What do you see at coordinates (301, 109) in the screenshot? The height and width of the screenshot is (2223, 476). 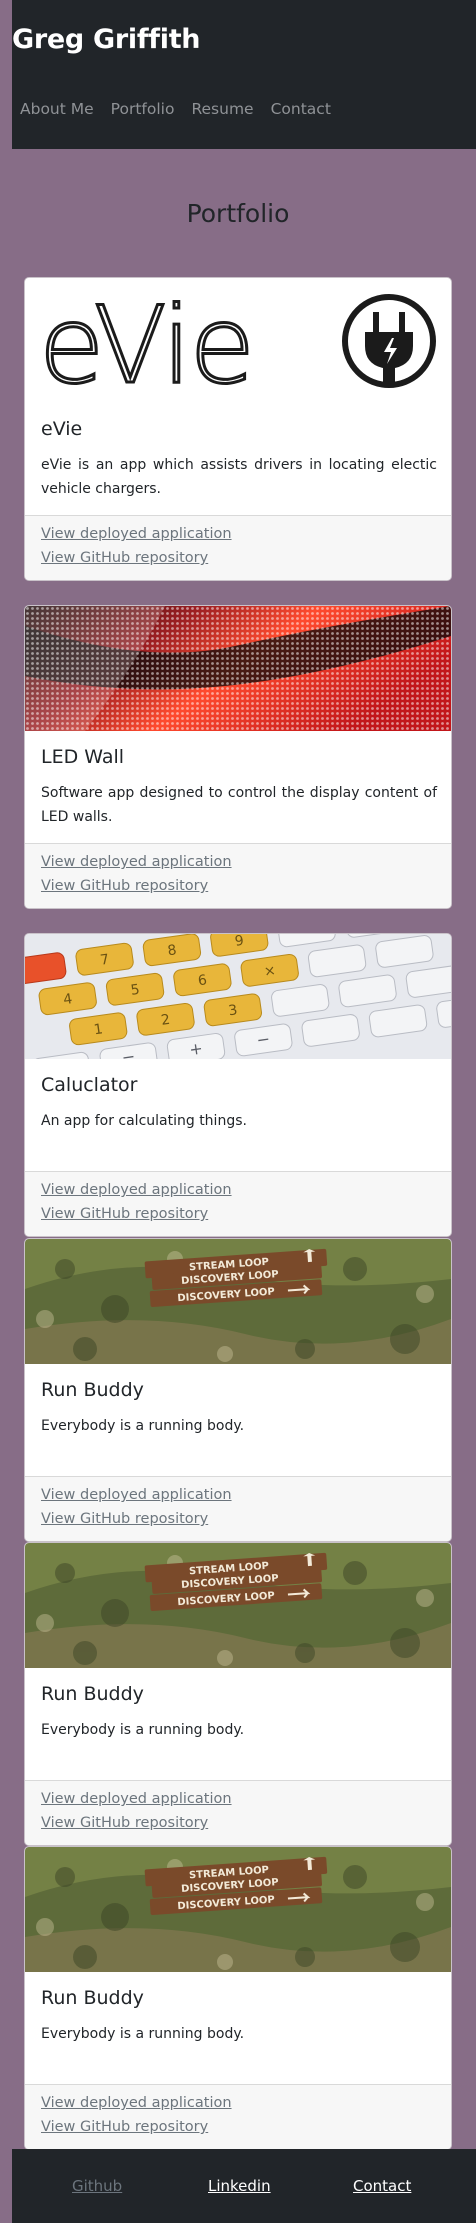 I see `nav-link-contact: Contact` at bounding box center [301, 109].